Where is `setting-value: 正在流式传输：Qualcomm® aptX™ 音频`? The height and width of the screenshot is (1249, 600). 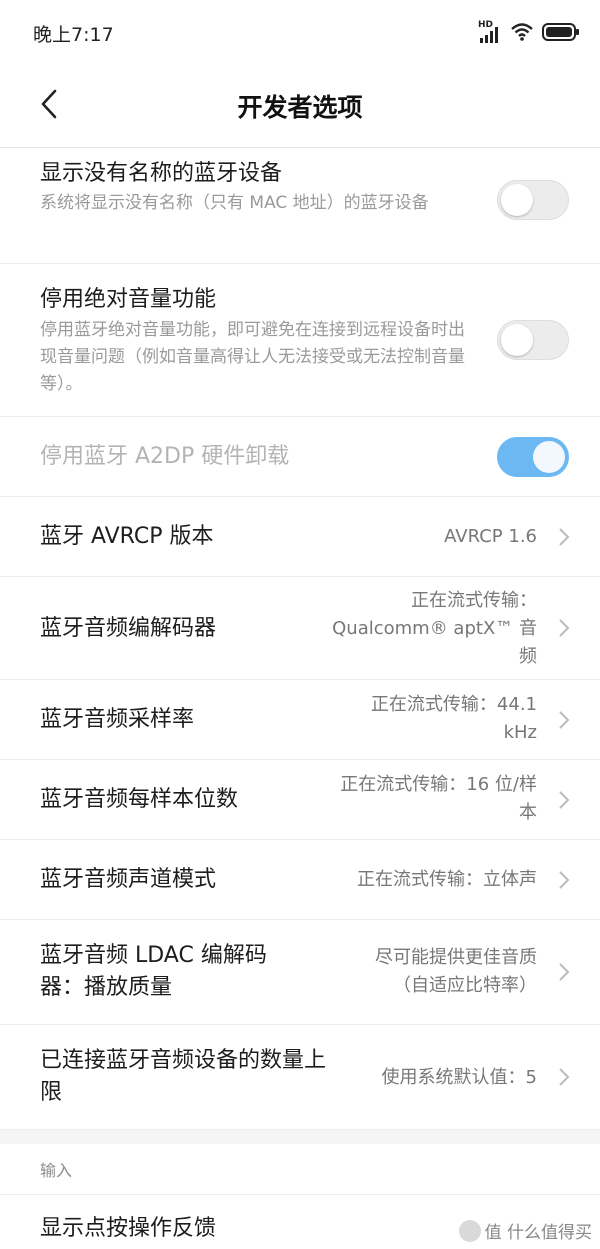
setting-value: 正在流式传输：Qualcomm® aptX™ 音频 is located at coordinates (434, 628).